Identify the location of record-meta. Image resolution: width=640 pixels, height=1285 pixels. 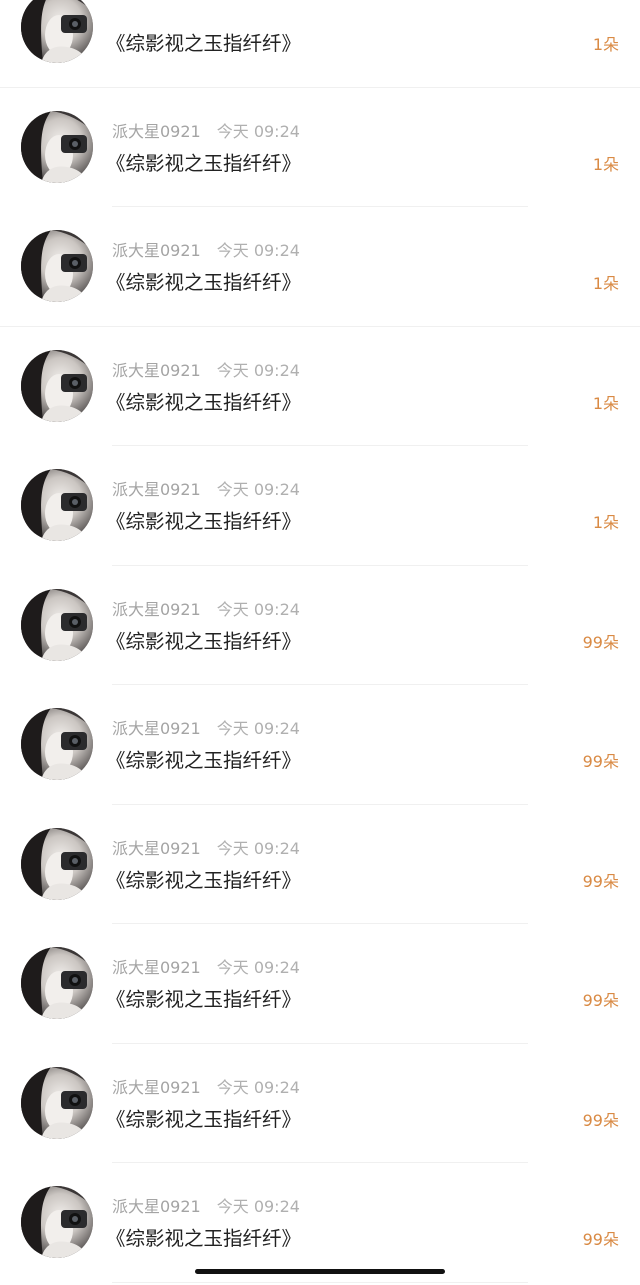
(120, 12).